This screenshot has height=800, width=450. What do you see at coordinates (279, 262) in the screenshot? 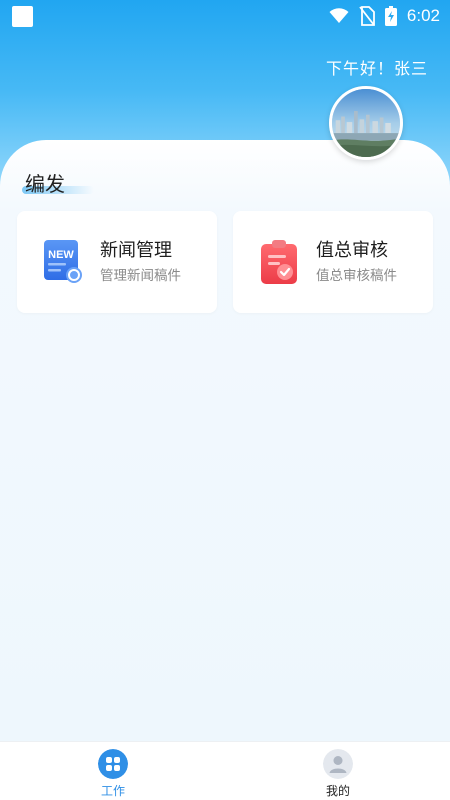
I see `clipboard-check-icon` at bounding box center [279, 262].